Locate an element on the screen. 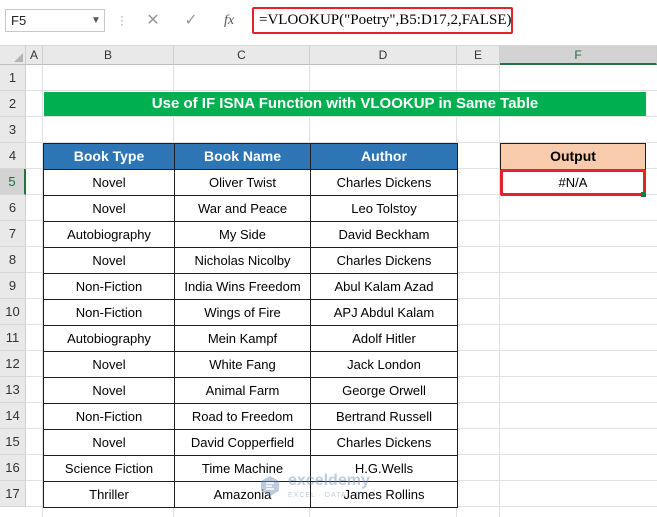  table-cell: James Rollins is located at coordinates (384, 494).